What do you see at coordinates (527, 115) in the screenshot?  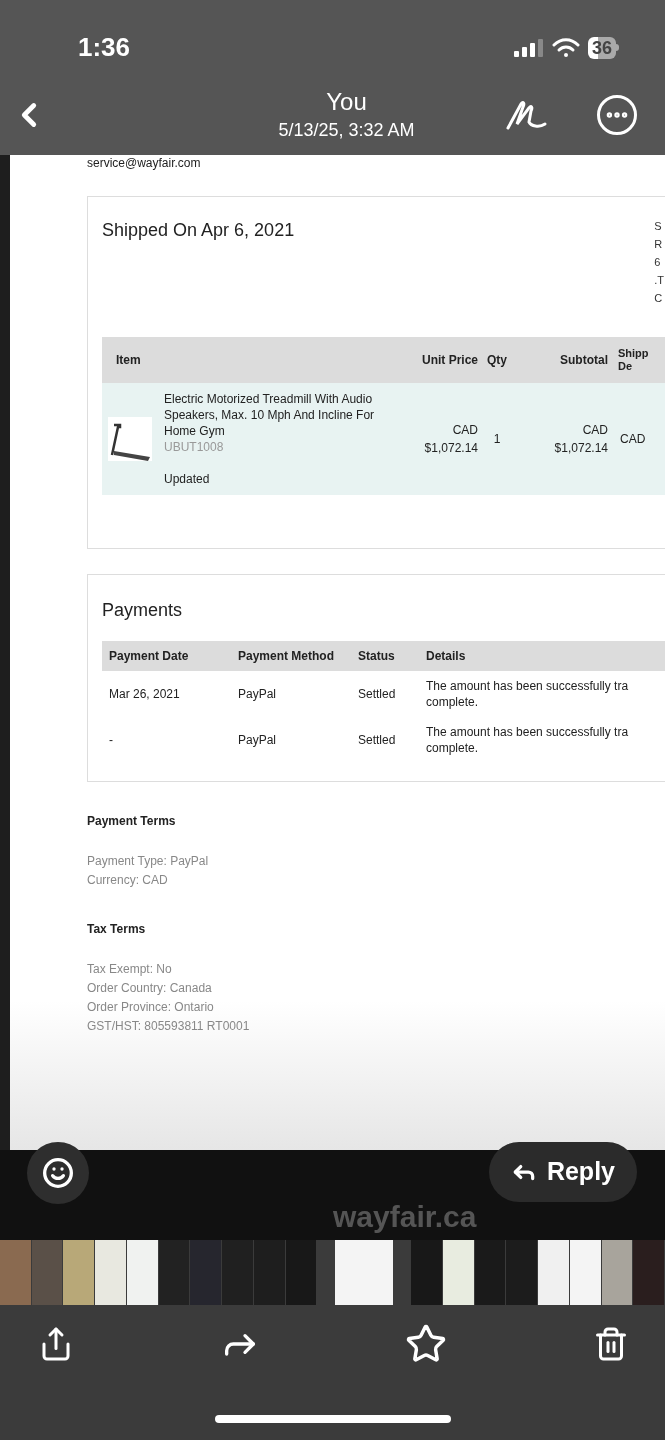 I see `scribble-icon` at bounding box center [527, 115].